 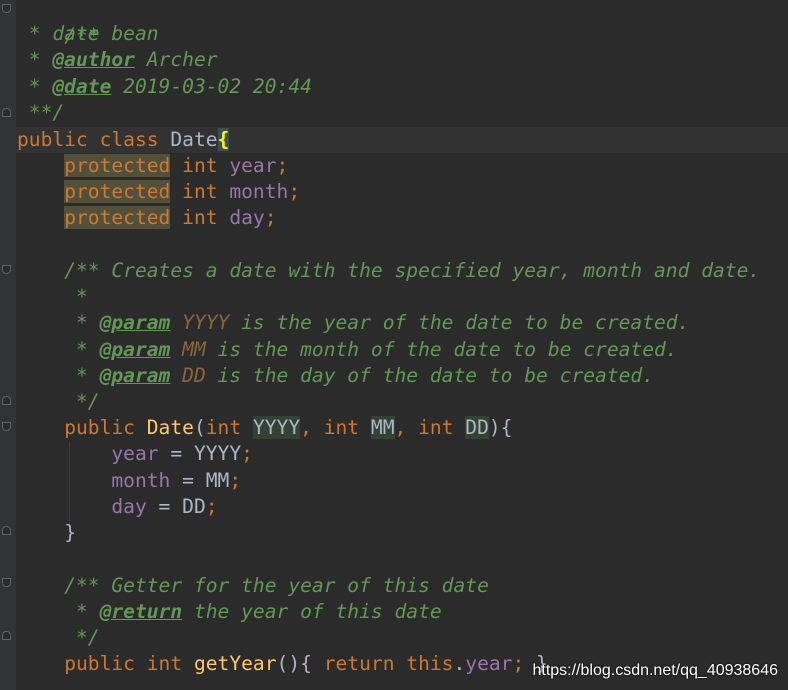 I want to click on assignment: = MM, so click(x=200, y=480).